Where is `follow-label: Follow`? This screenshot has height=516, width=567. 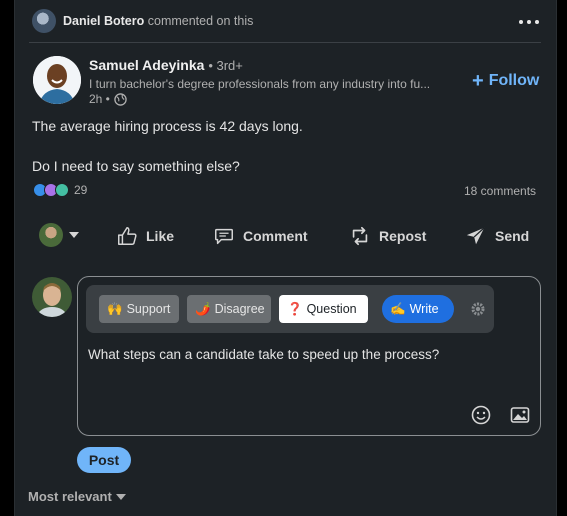 follow-label: Follow is located at coordinates (514, 80).